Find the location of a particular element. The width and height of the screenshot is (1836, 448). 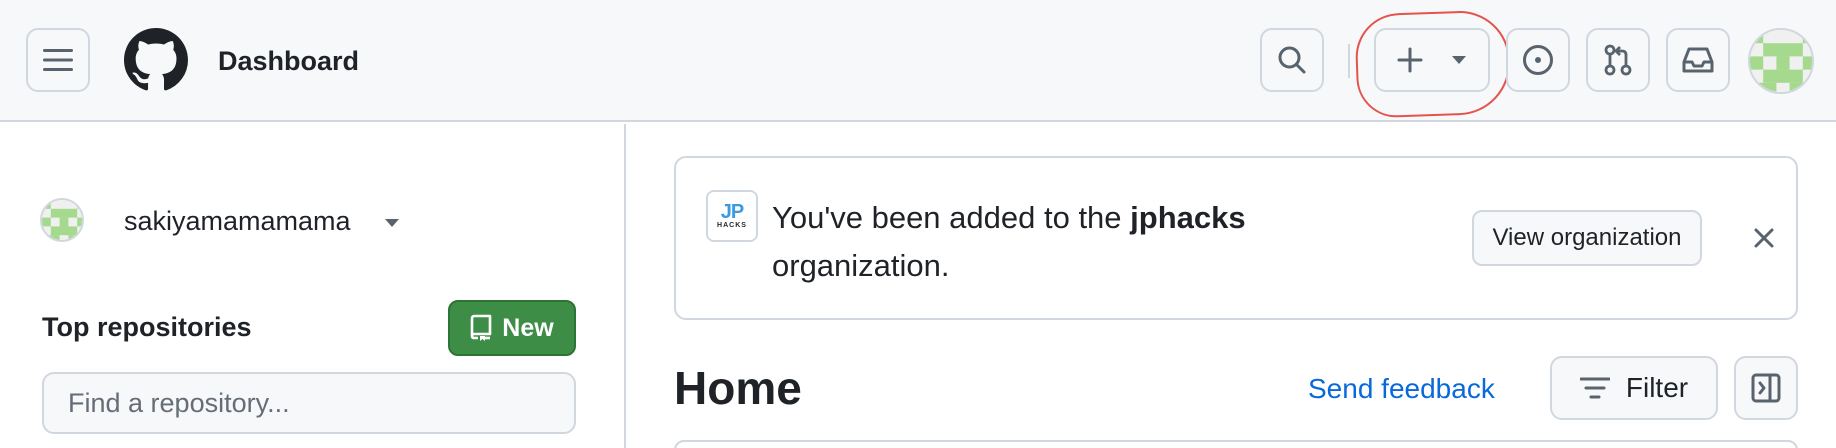

repo-icon is located at coordinates (481, 327).